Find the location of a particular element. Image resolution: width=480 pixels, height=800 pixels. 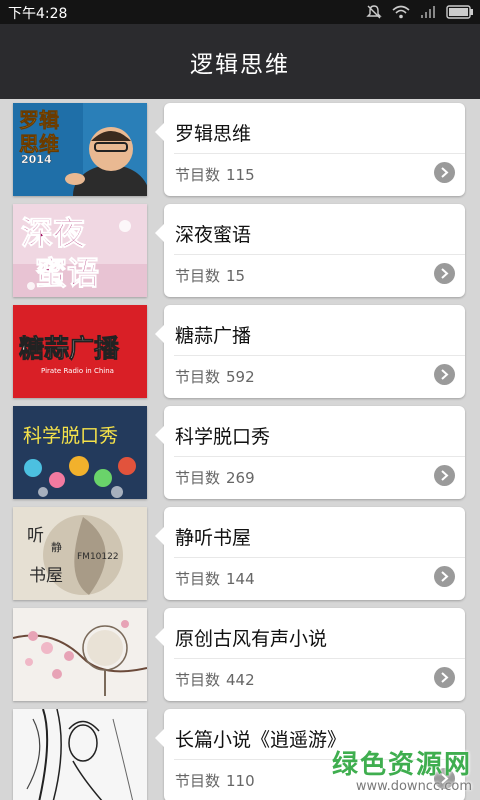

program-count: 节目数 115 is located at coordinates (215, 174).